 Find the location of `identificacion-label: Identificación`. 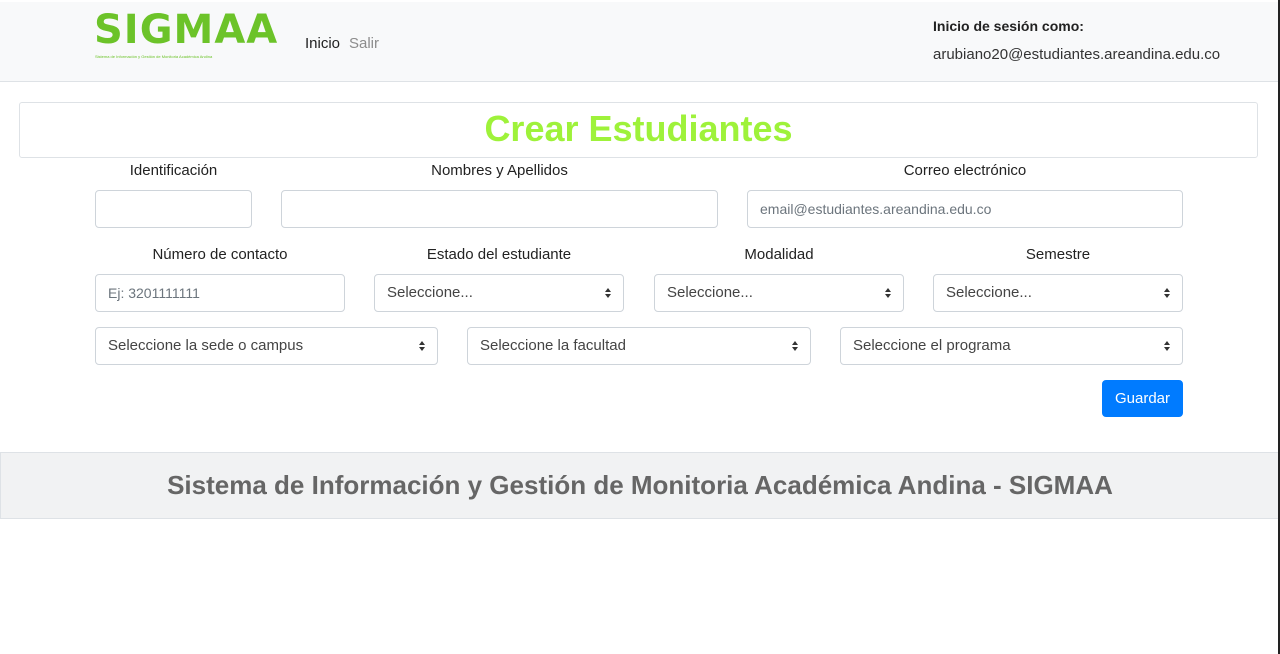

identificacion-label: Identificación is located at coordinates (173, 170).